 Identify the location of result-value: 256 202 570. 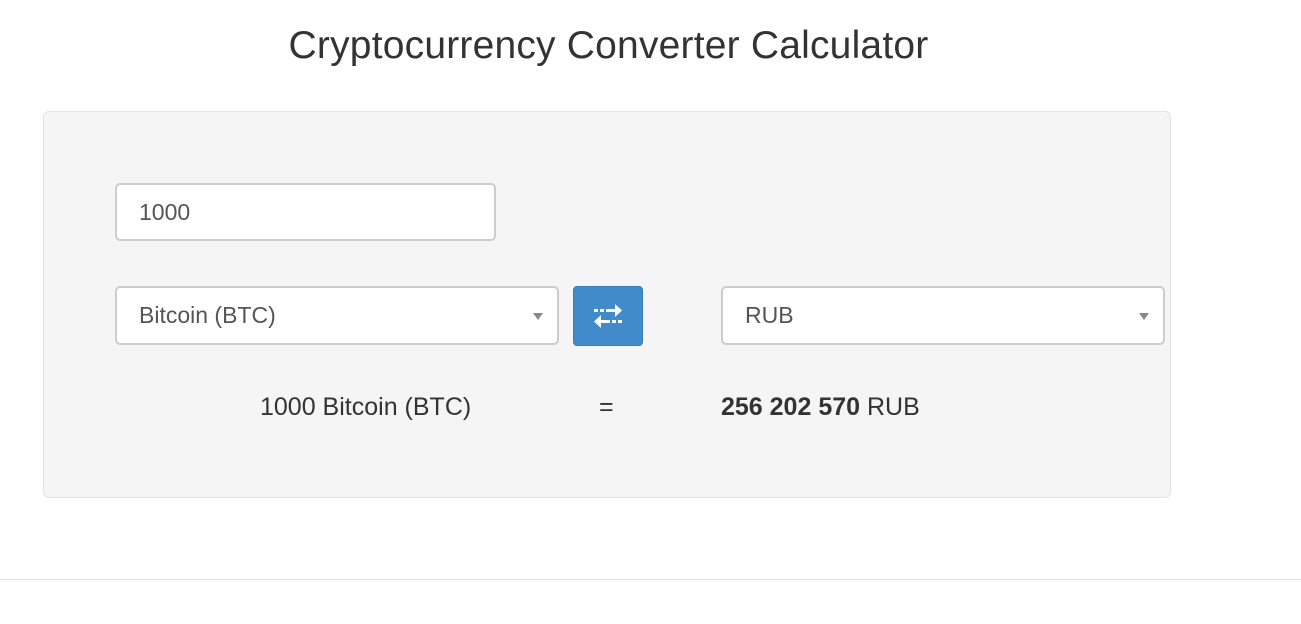
(791, 407).